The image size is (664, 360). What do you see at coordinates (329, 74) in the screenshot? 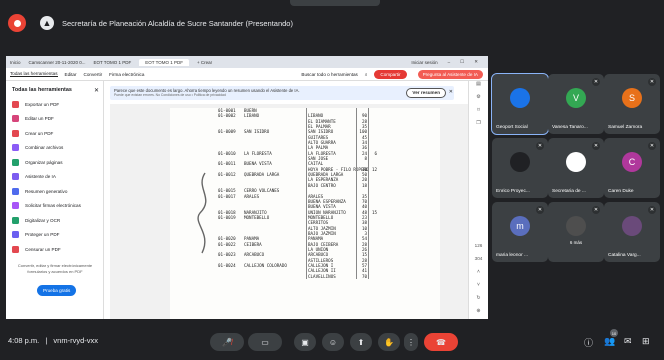
I see `search-tools: Buscar todo o herramientas` at bounding box center [329, 74].